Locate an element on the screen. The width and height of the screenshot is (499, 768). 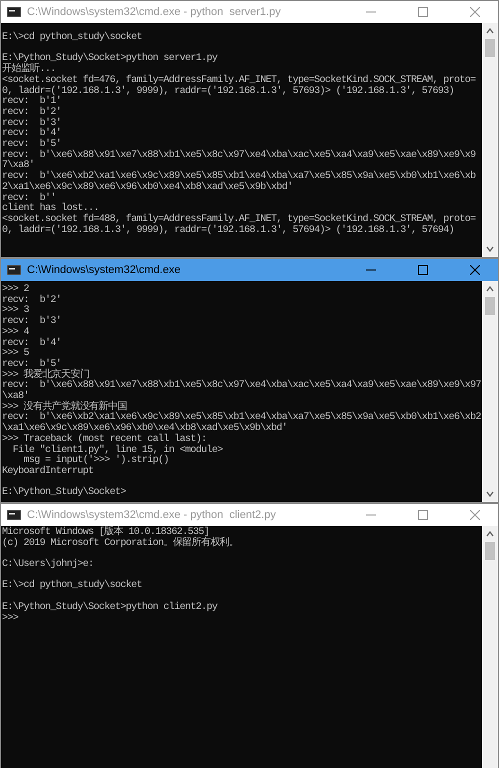
window-title: C:\Windows\system32\cmd.exe - python client2.py is located at coordinates (152, 515).